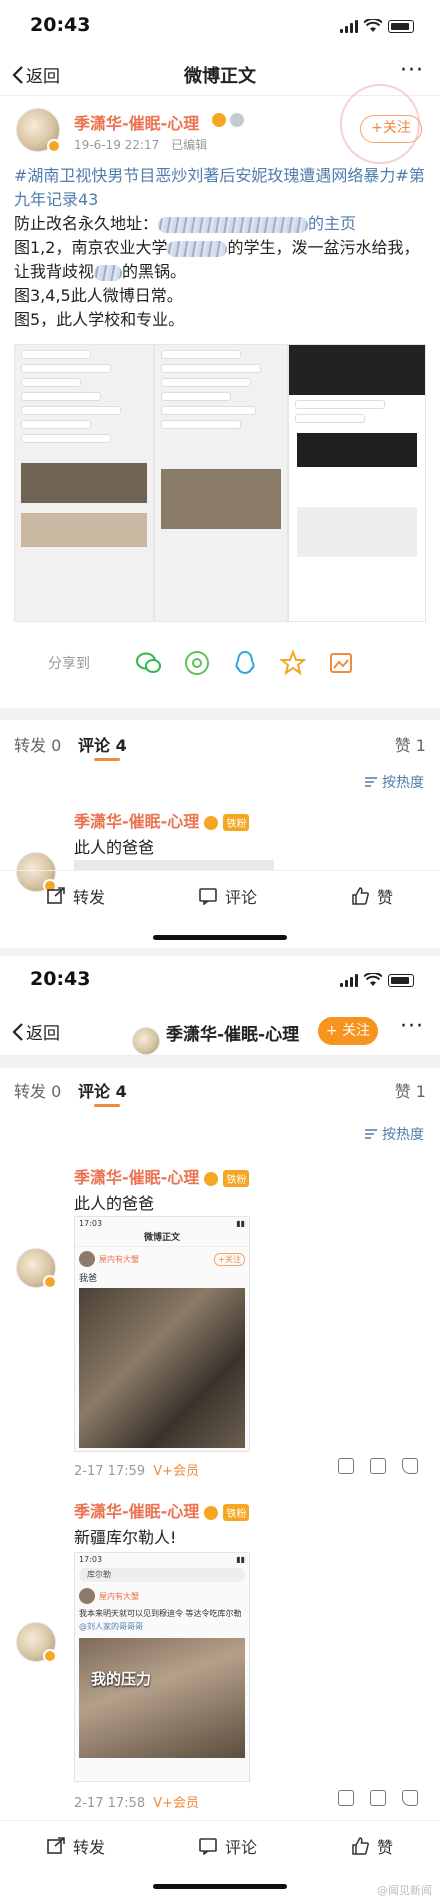 Image resolution: width=440 pixels, height=1904 pixels. What do you see at coordinates (154, 271) in the screenshot?
I see `post-line-2-end: 的黑锅。` at bounding box center [154, 271].